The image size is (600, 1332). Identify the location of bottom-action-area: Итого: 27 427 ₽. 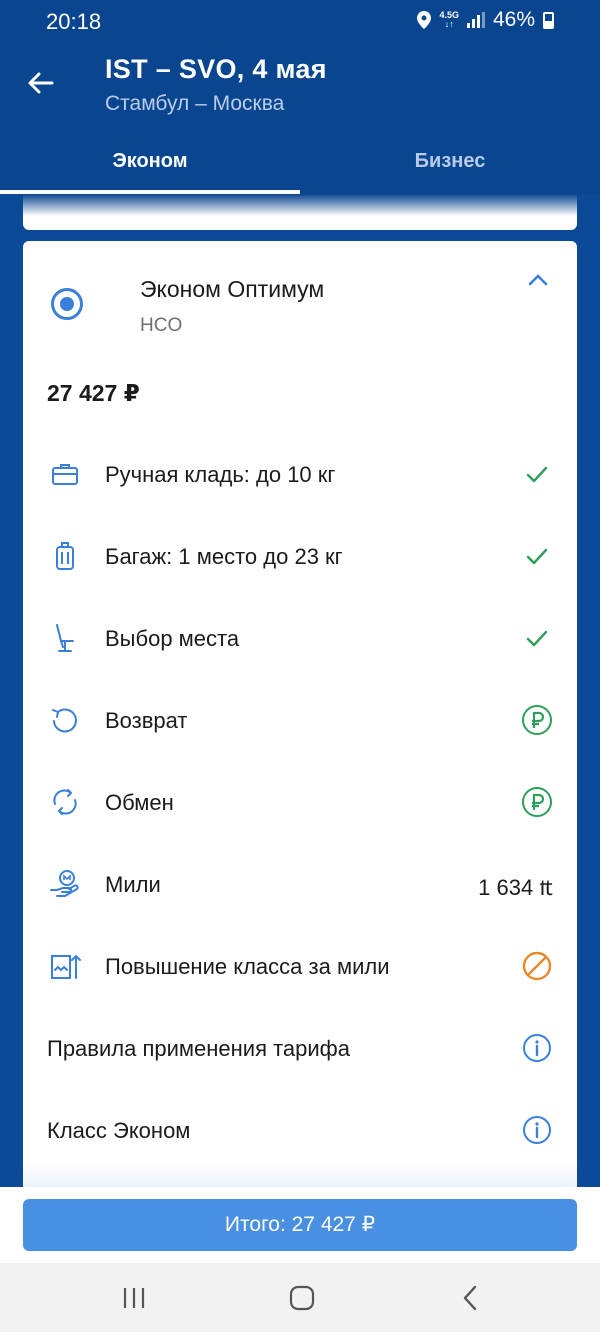
(300, 1225).